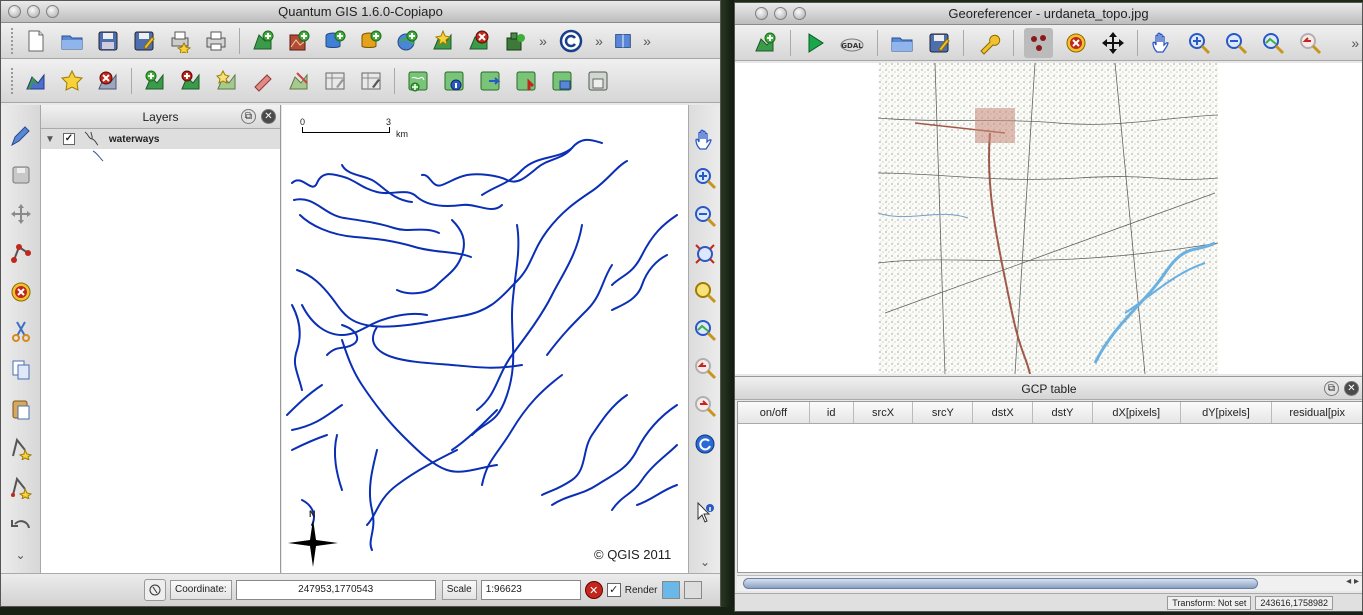 The image size is (1363, 615). What do you see at coordinates (50, 139) in the screenshot?
I see `expand-arrow-icon: ▼` at bounding box center [50, 139].